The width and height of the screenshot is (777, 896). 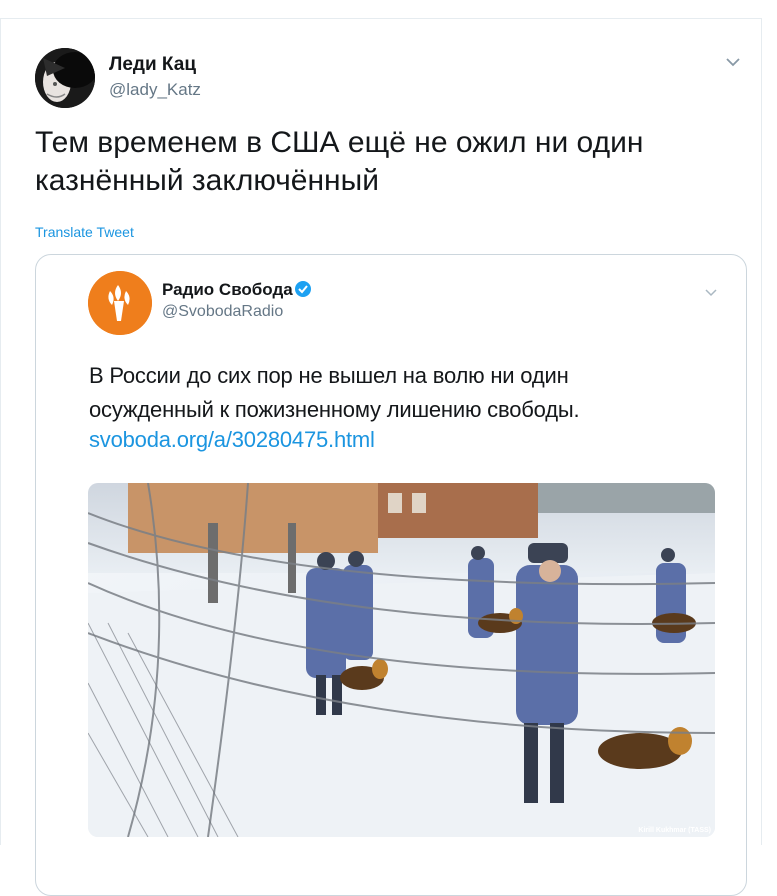 I want to click on quoted-tweet-link: svoboda.org/a/30280475.html, so click(x=232, y=440).